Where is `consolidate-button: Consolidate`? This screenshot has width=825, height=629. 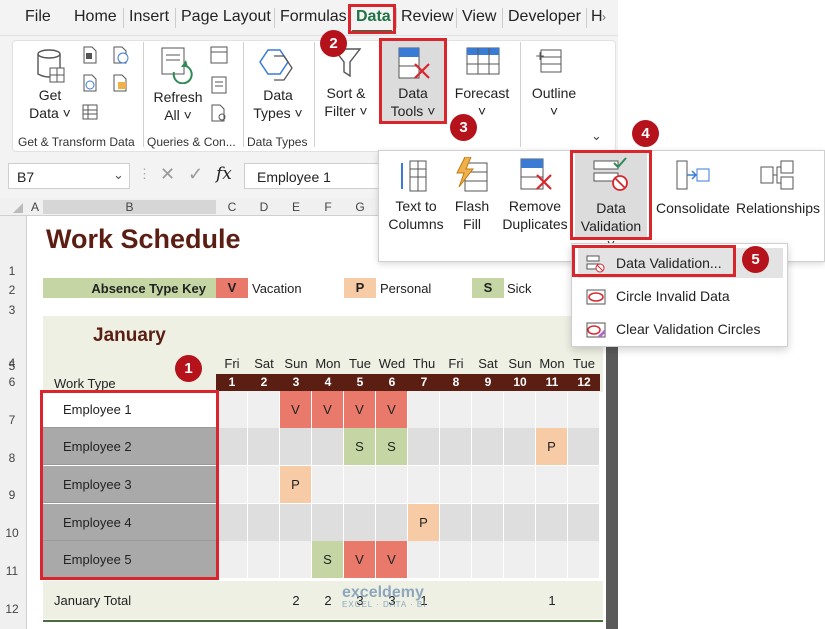 consolidate-button: Consolidate is located at coordinates (693, 208).